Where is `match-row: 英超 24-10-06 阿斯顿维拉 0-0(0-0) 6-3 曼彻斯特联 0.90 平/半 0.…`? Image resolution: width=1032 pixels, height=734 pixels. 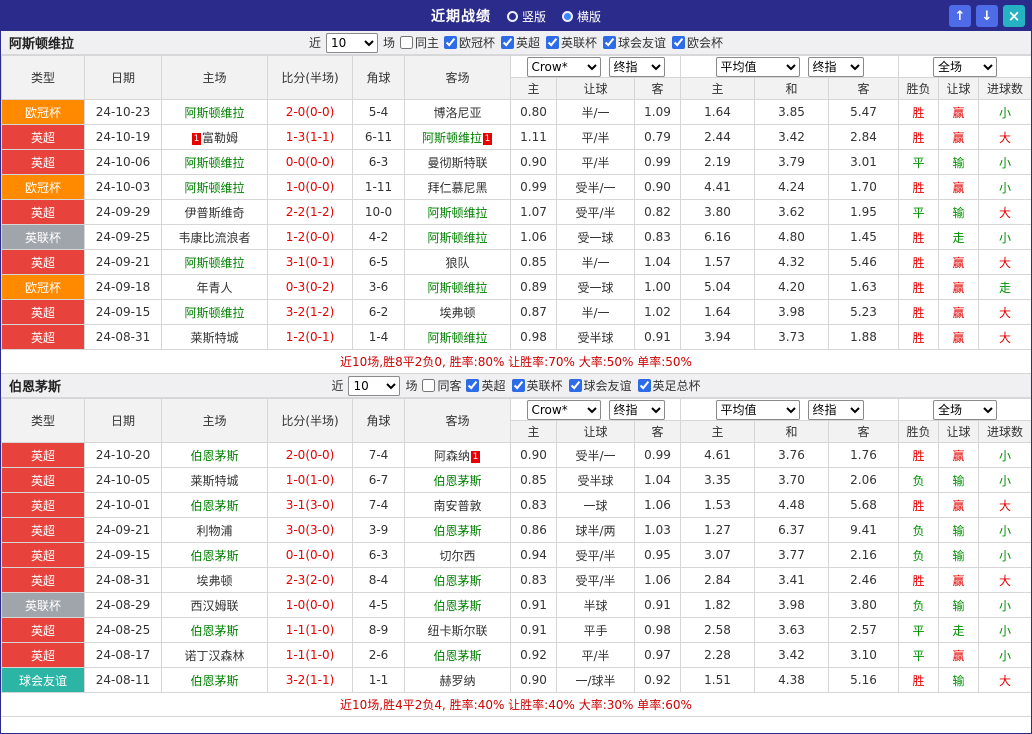 match-row: 英超 24-10-06 阿斯顿维拉 0-0(0-0) 6-3 曼彻斯特联 0.90 平/半 0.… is located at coordinates (516, 162).